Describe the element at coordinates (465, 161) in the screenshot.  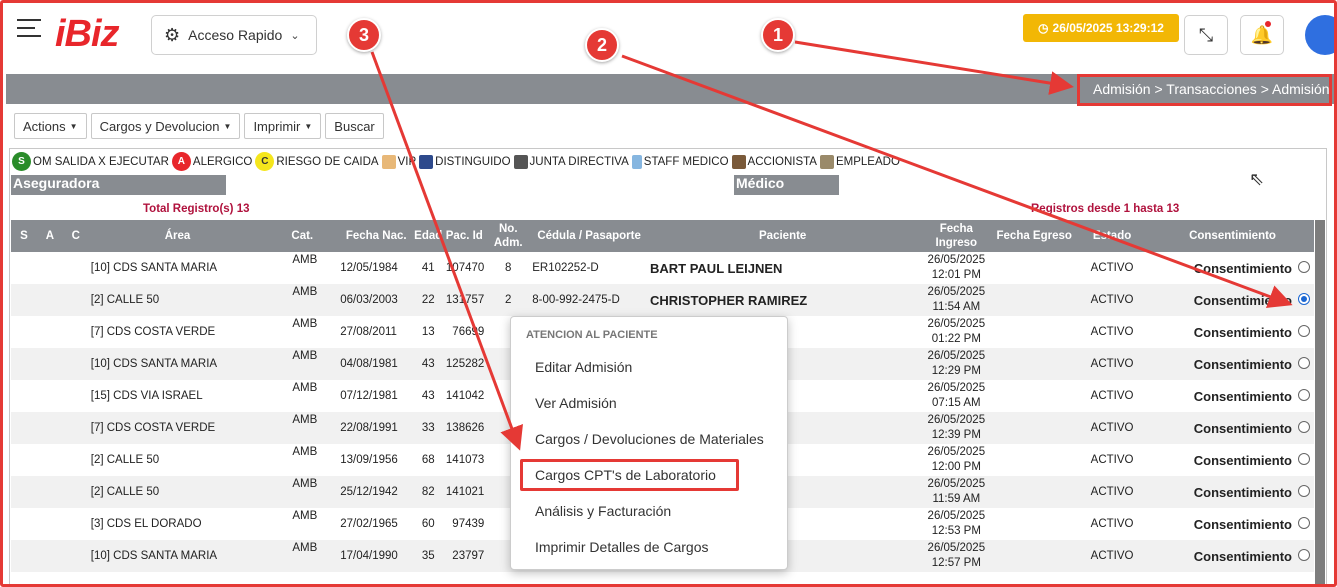
I see `legend-item-distinguido: DISTINGUIDO` at that location.